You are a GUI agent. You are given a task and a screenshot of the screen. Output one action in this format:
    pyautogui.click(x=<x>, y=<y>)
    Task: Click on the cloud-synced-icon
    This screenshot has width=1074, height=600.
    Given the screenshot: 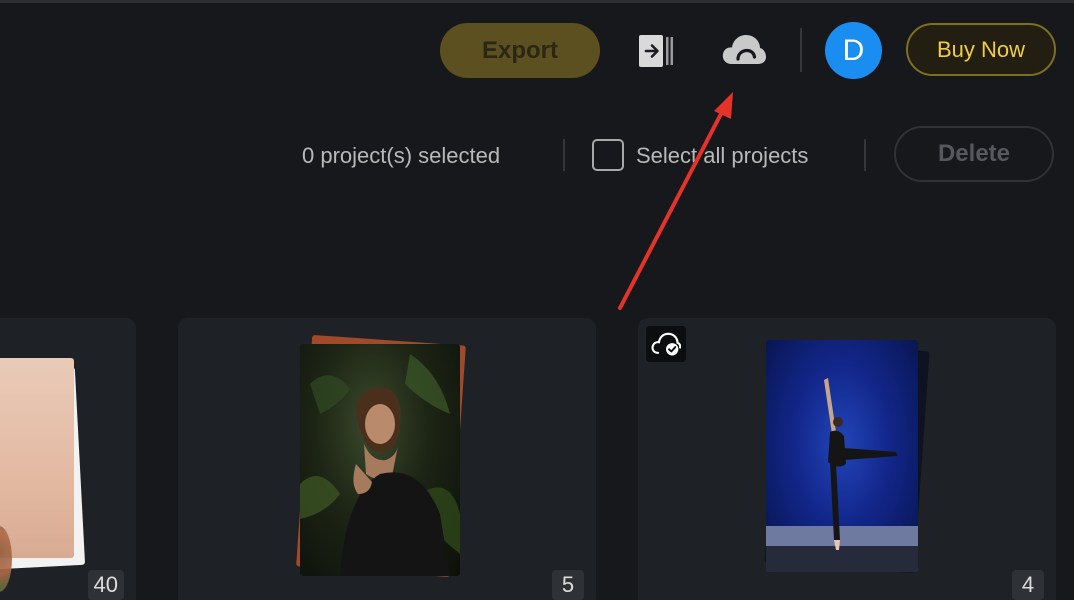 What is the action you would take?
    pyautogui.click(x=666, y=344)
    